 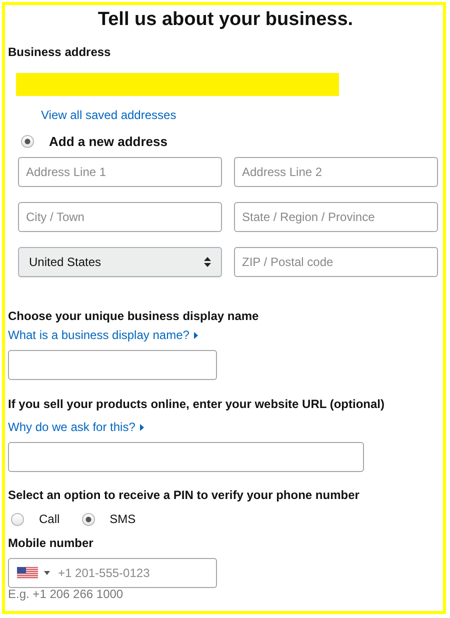 I want to click on section-label: Mobile number, so click(x=51, y=543).